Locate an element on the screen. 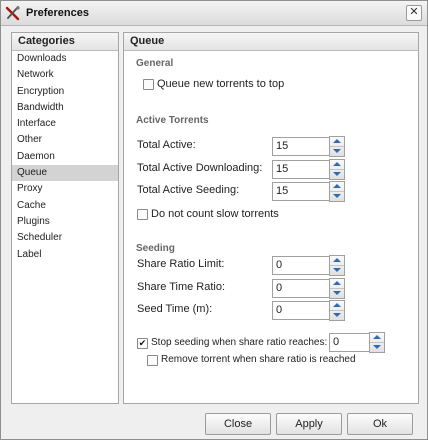 The height and width of the screenshot is (440, 428). active-torrents-section-title: Active Torrents is located at coordinates (172, 120).